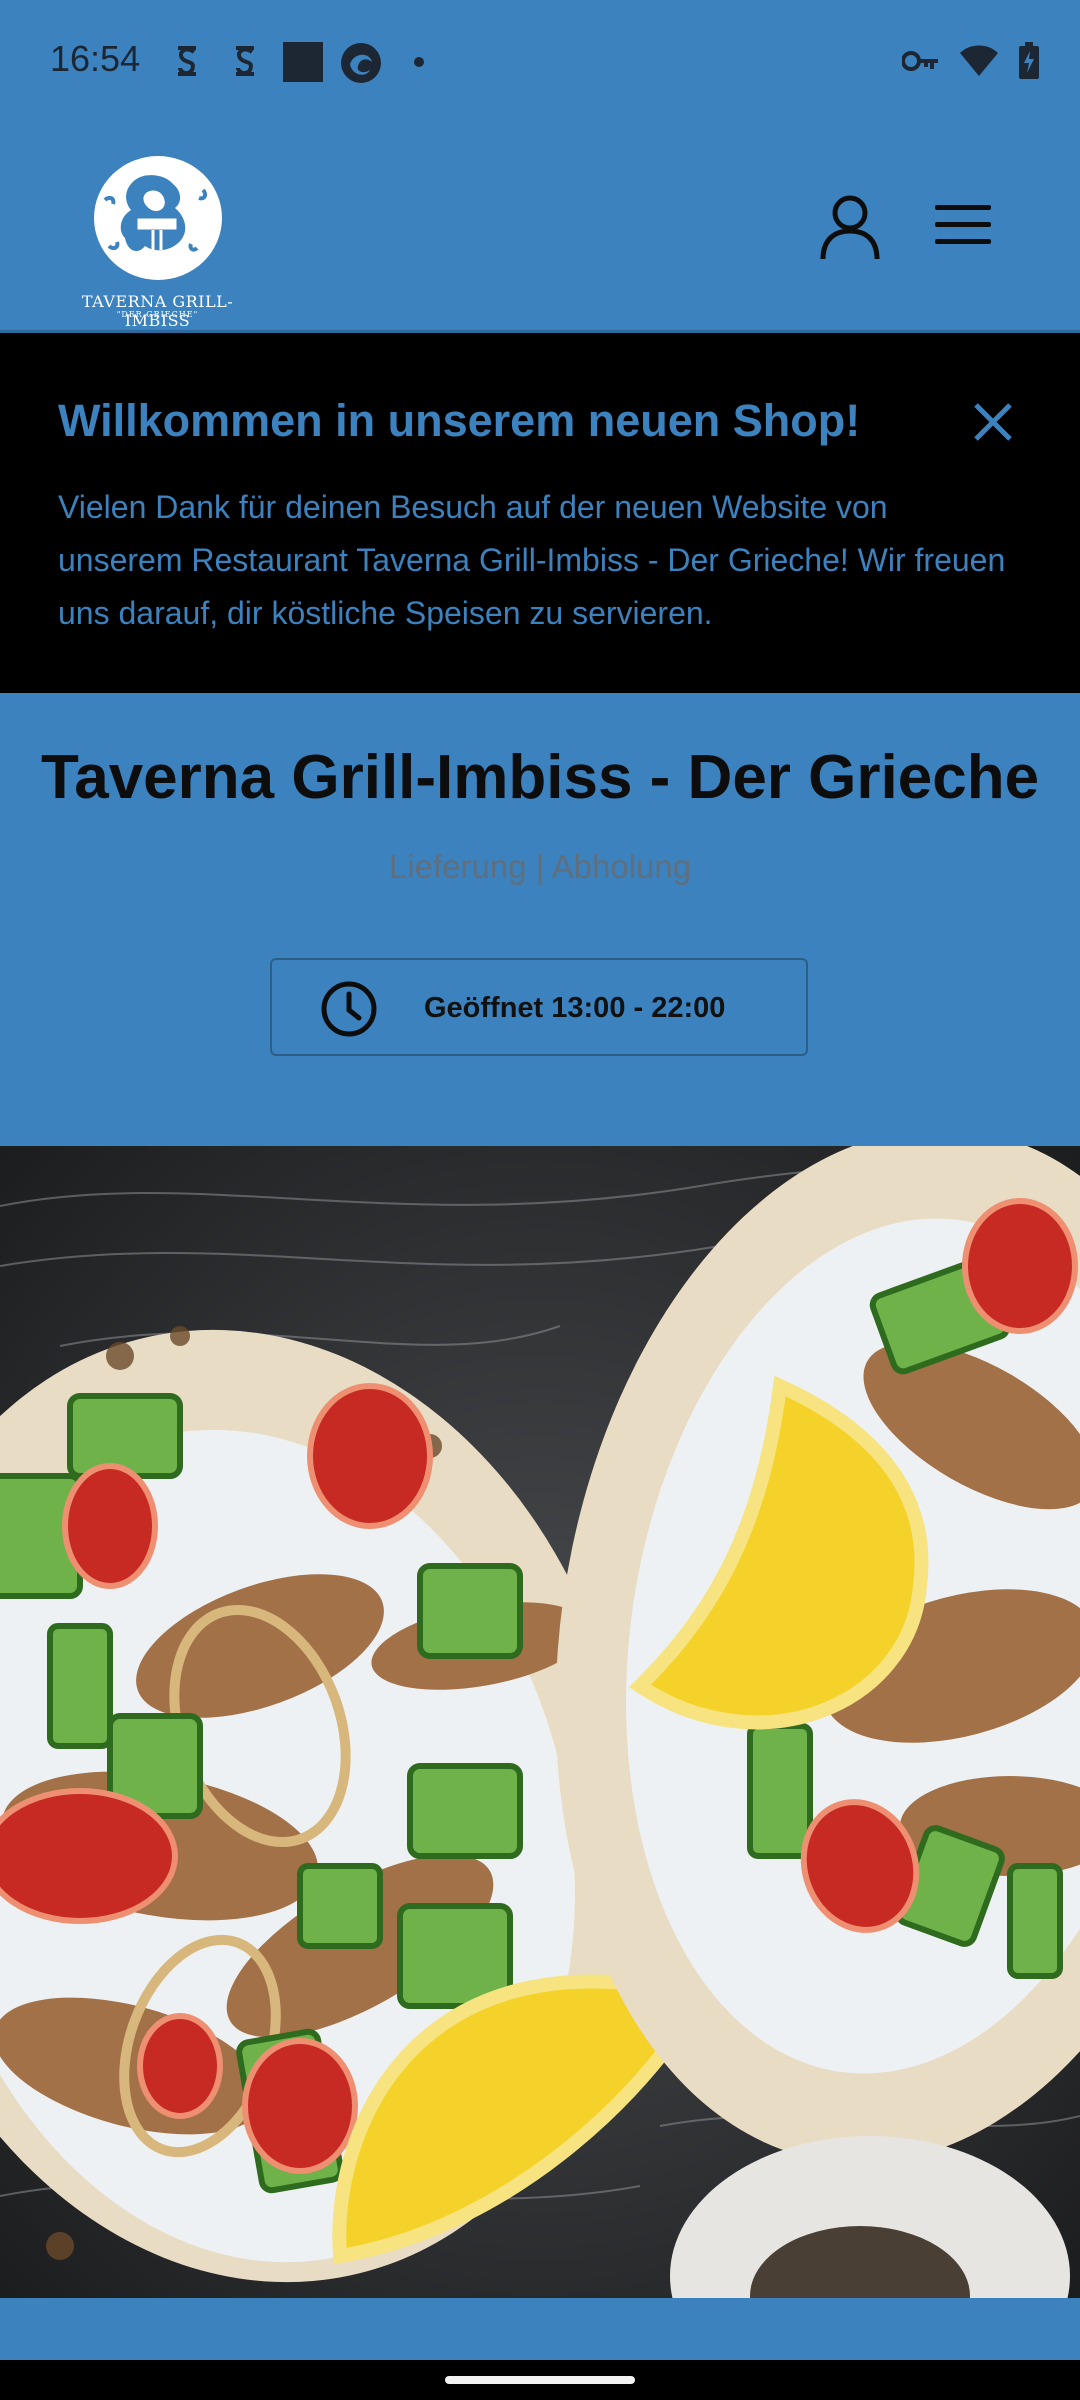 Image resolution: width=1080 pixels, height=2400 pixels. I want to click on status-right-icons, so click(971, 61).